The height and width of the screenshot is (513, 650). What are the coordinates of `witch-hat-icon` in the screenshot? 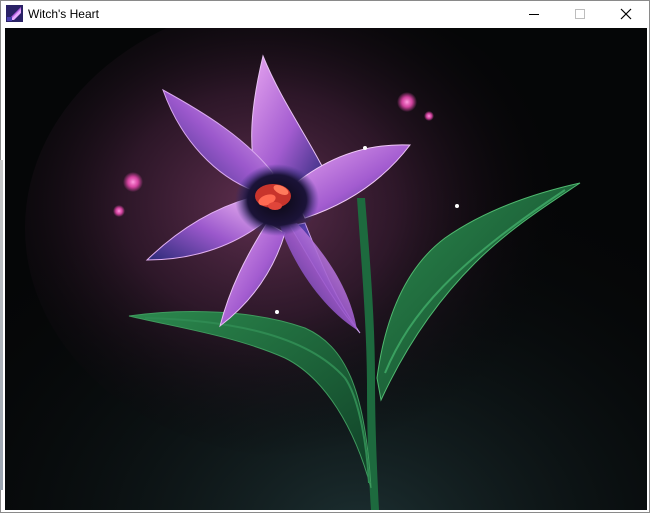 It's located at (14, 13).